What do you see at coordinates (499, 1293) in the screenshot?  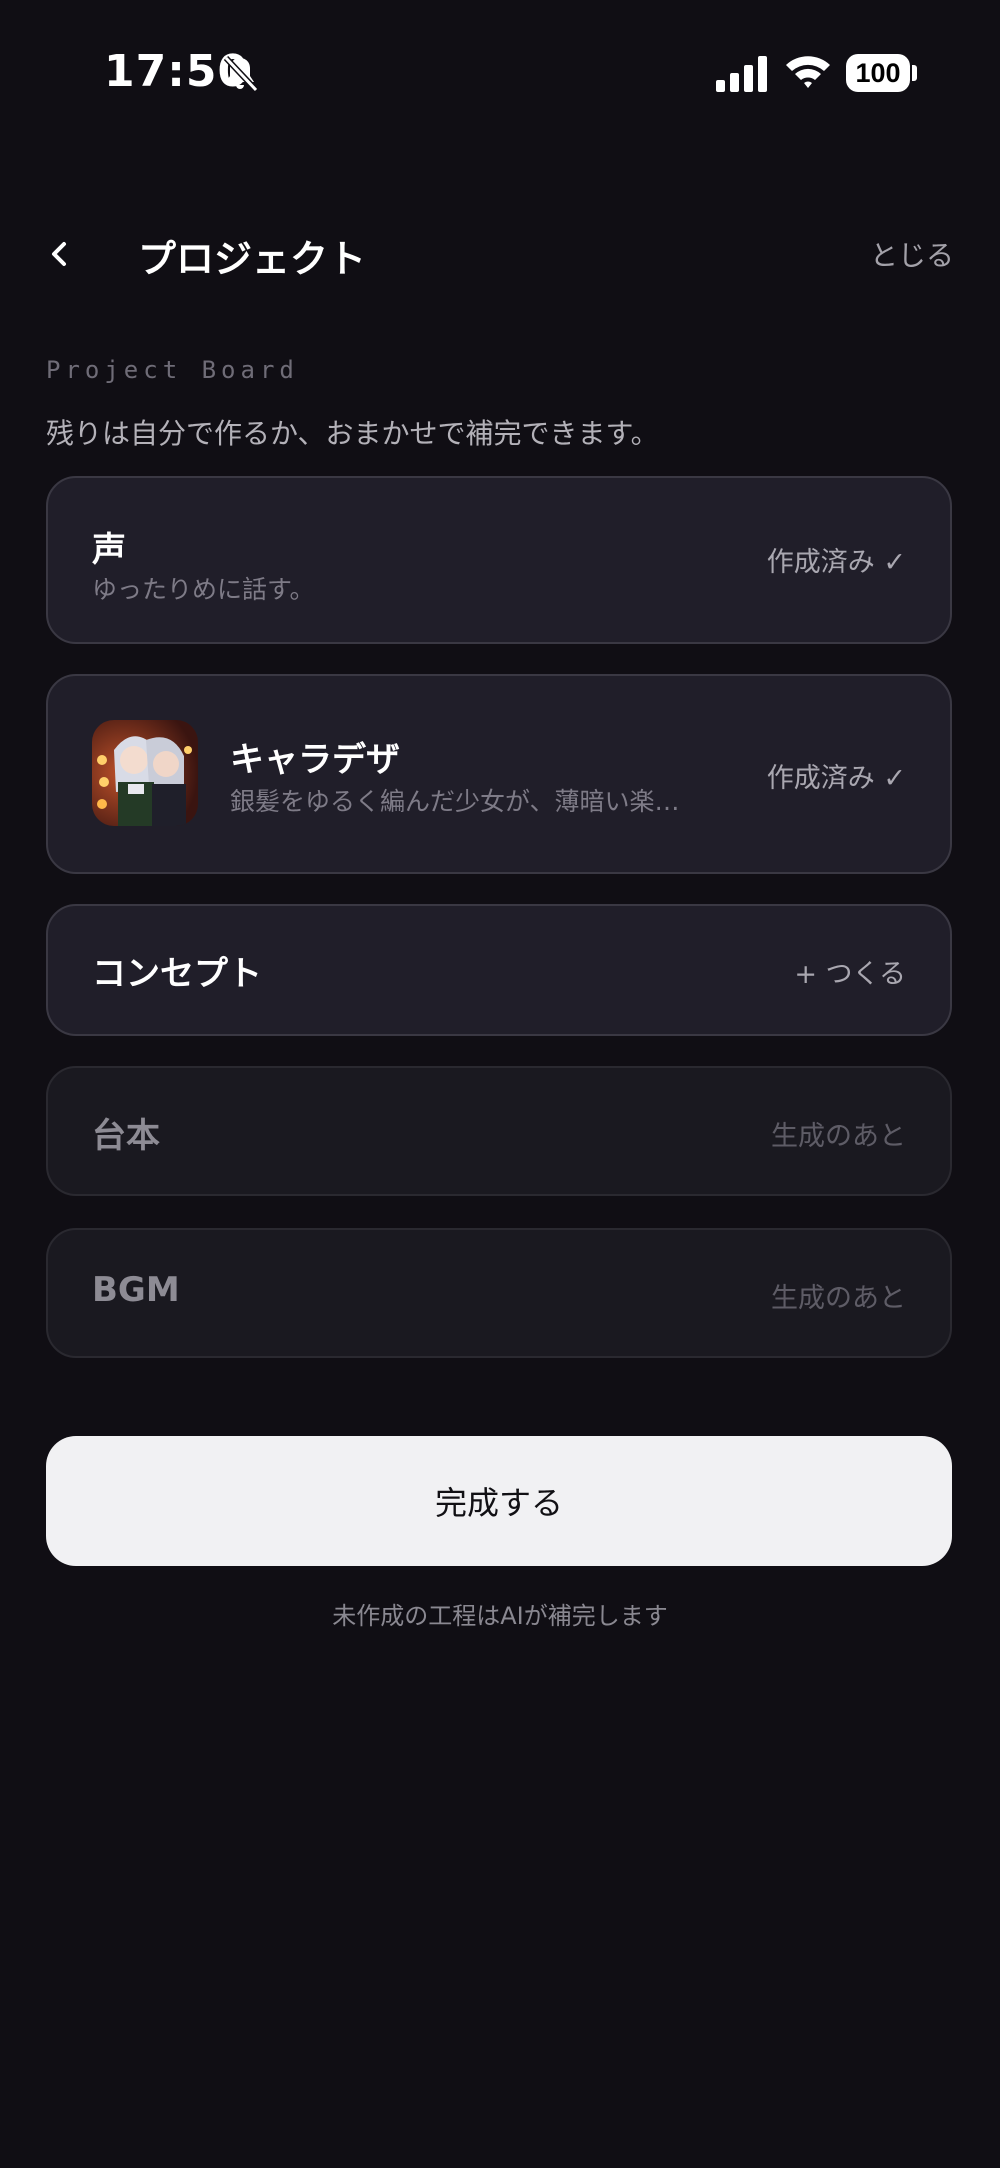 I see `card-bgm: BGM 生成のあと` at bounding box center [499, 1293].